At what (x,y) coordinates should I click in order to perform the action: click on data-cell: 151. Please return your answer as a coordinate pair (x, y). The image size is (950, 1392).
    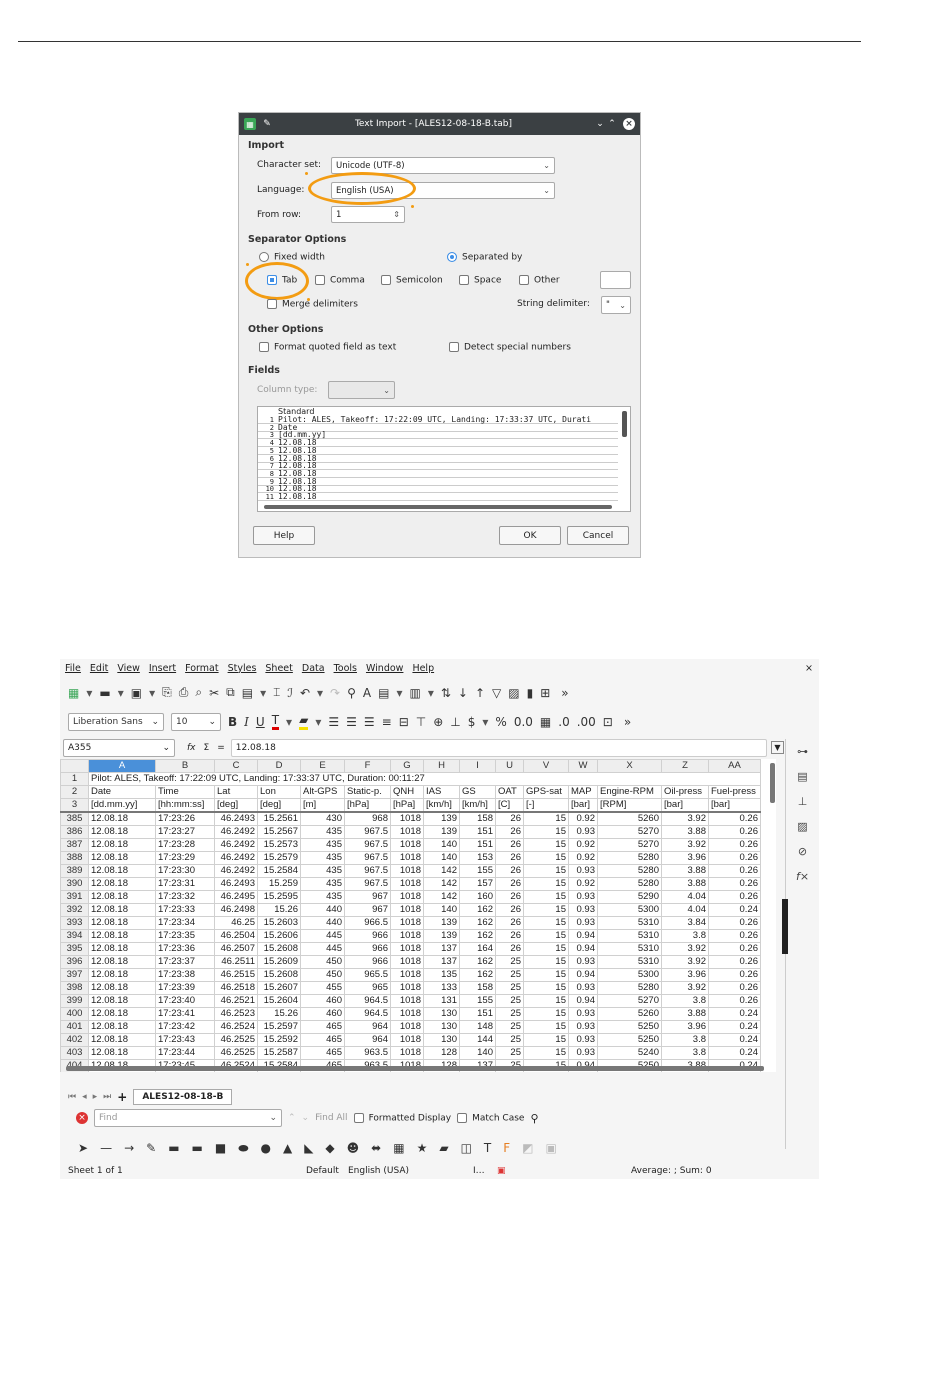
    Looking at the image, I should click on (477, 832).